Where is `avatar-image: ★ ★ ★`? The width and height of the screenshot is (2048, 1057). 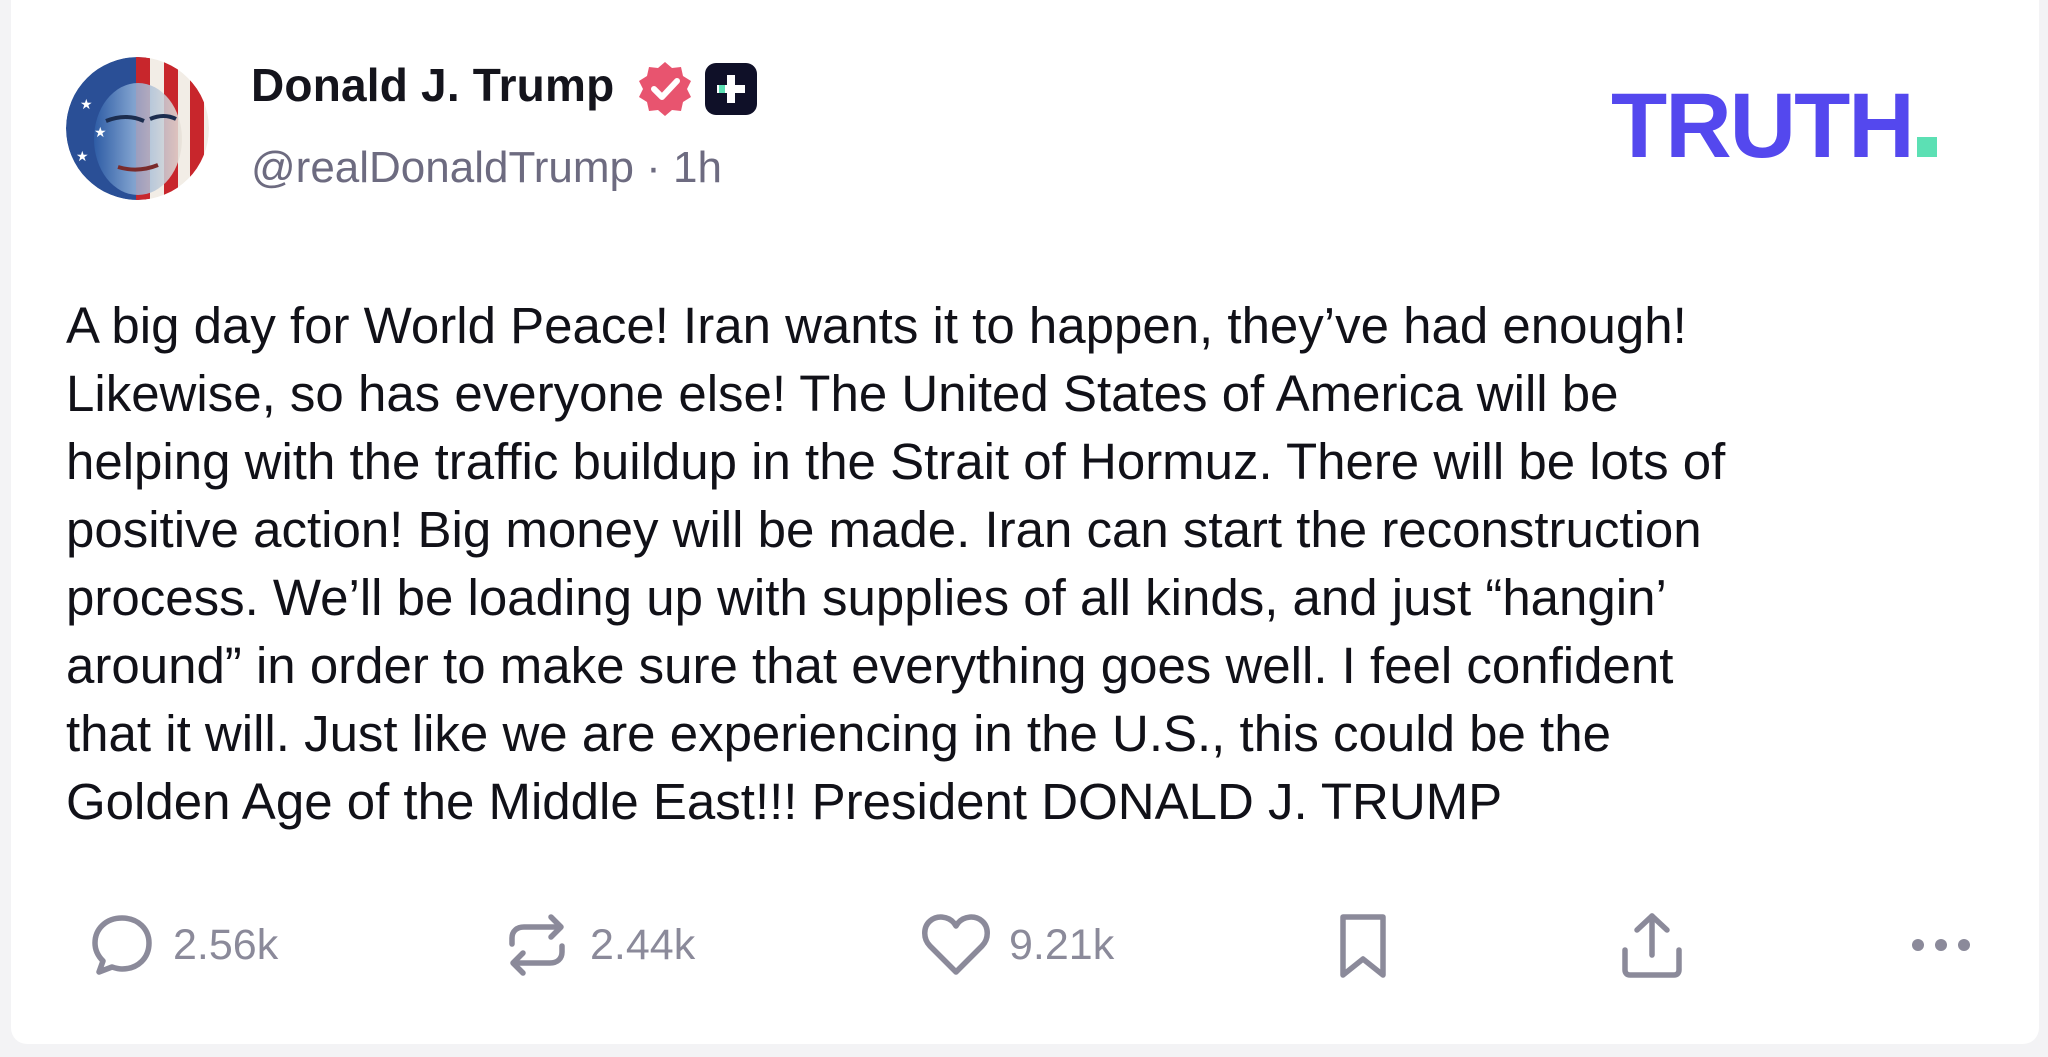
avatar-image: ★ ★ ★ is located at coordinates (137, 128).